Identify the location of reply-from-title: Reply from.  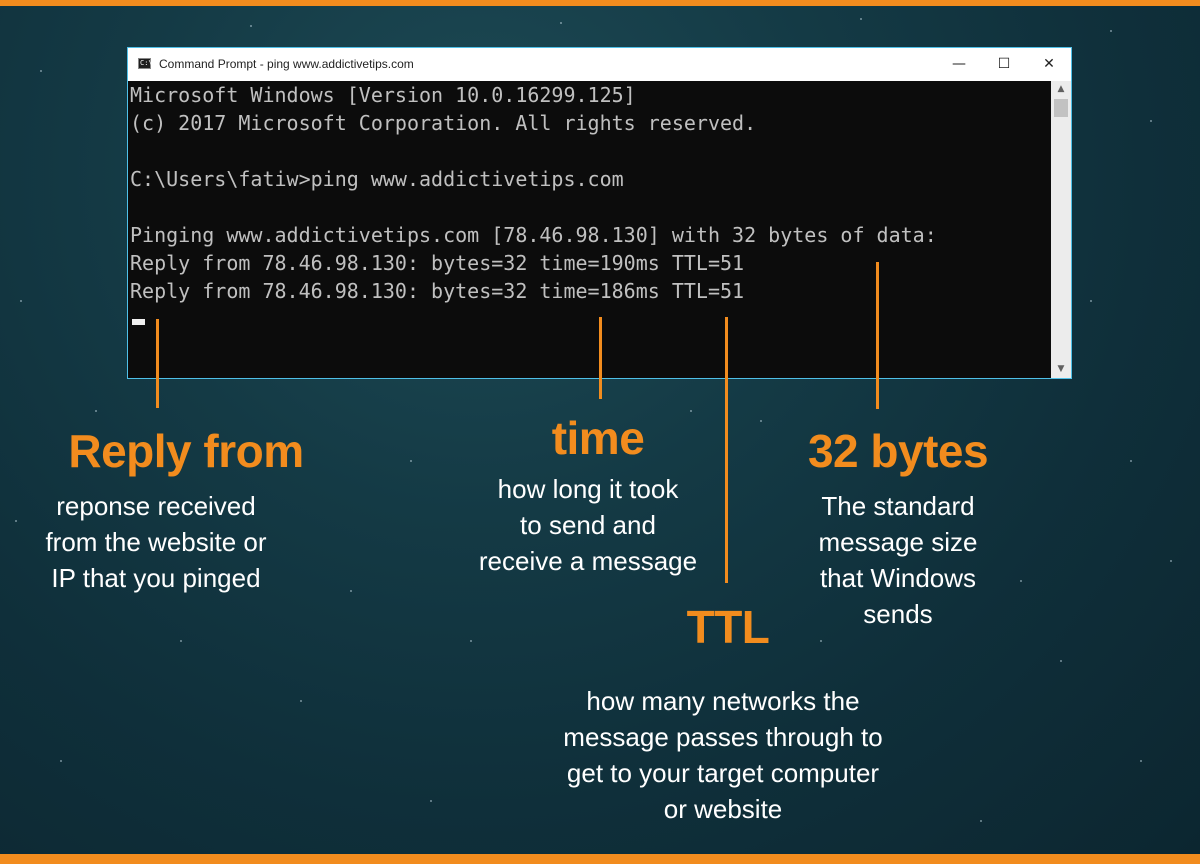
(186, 451).